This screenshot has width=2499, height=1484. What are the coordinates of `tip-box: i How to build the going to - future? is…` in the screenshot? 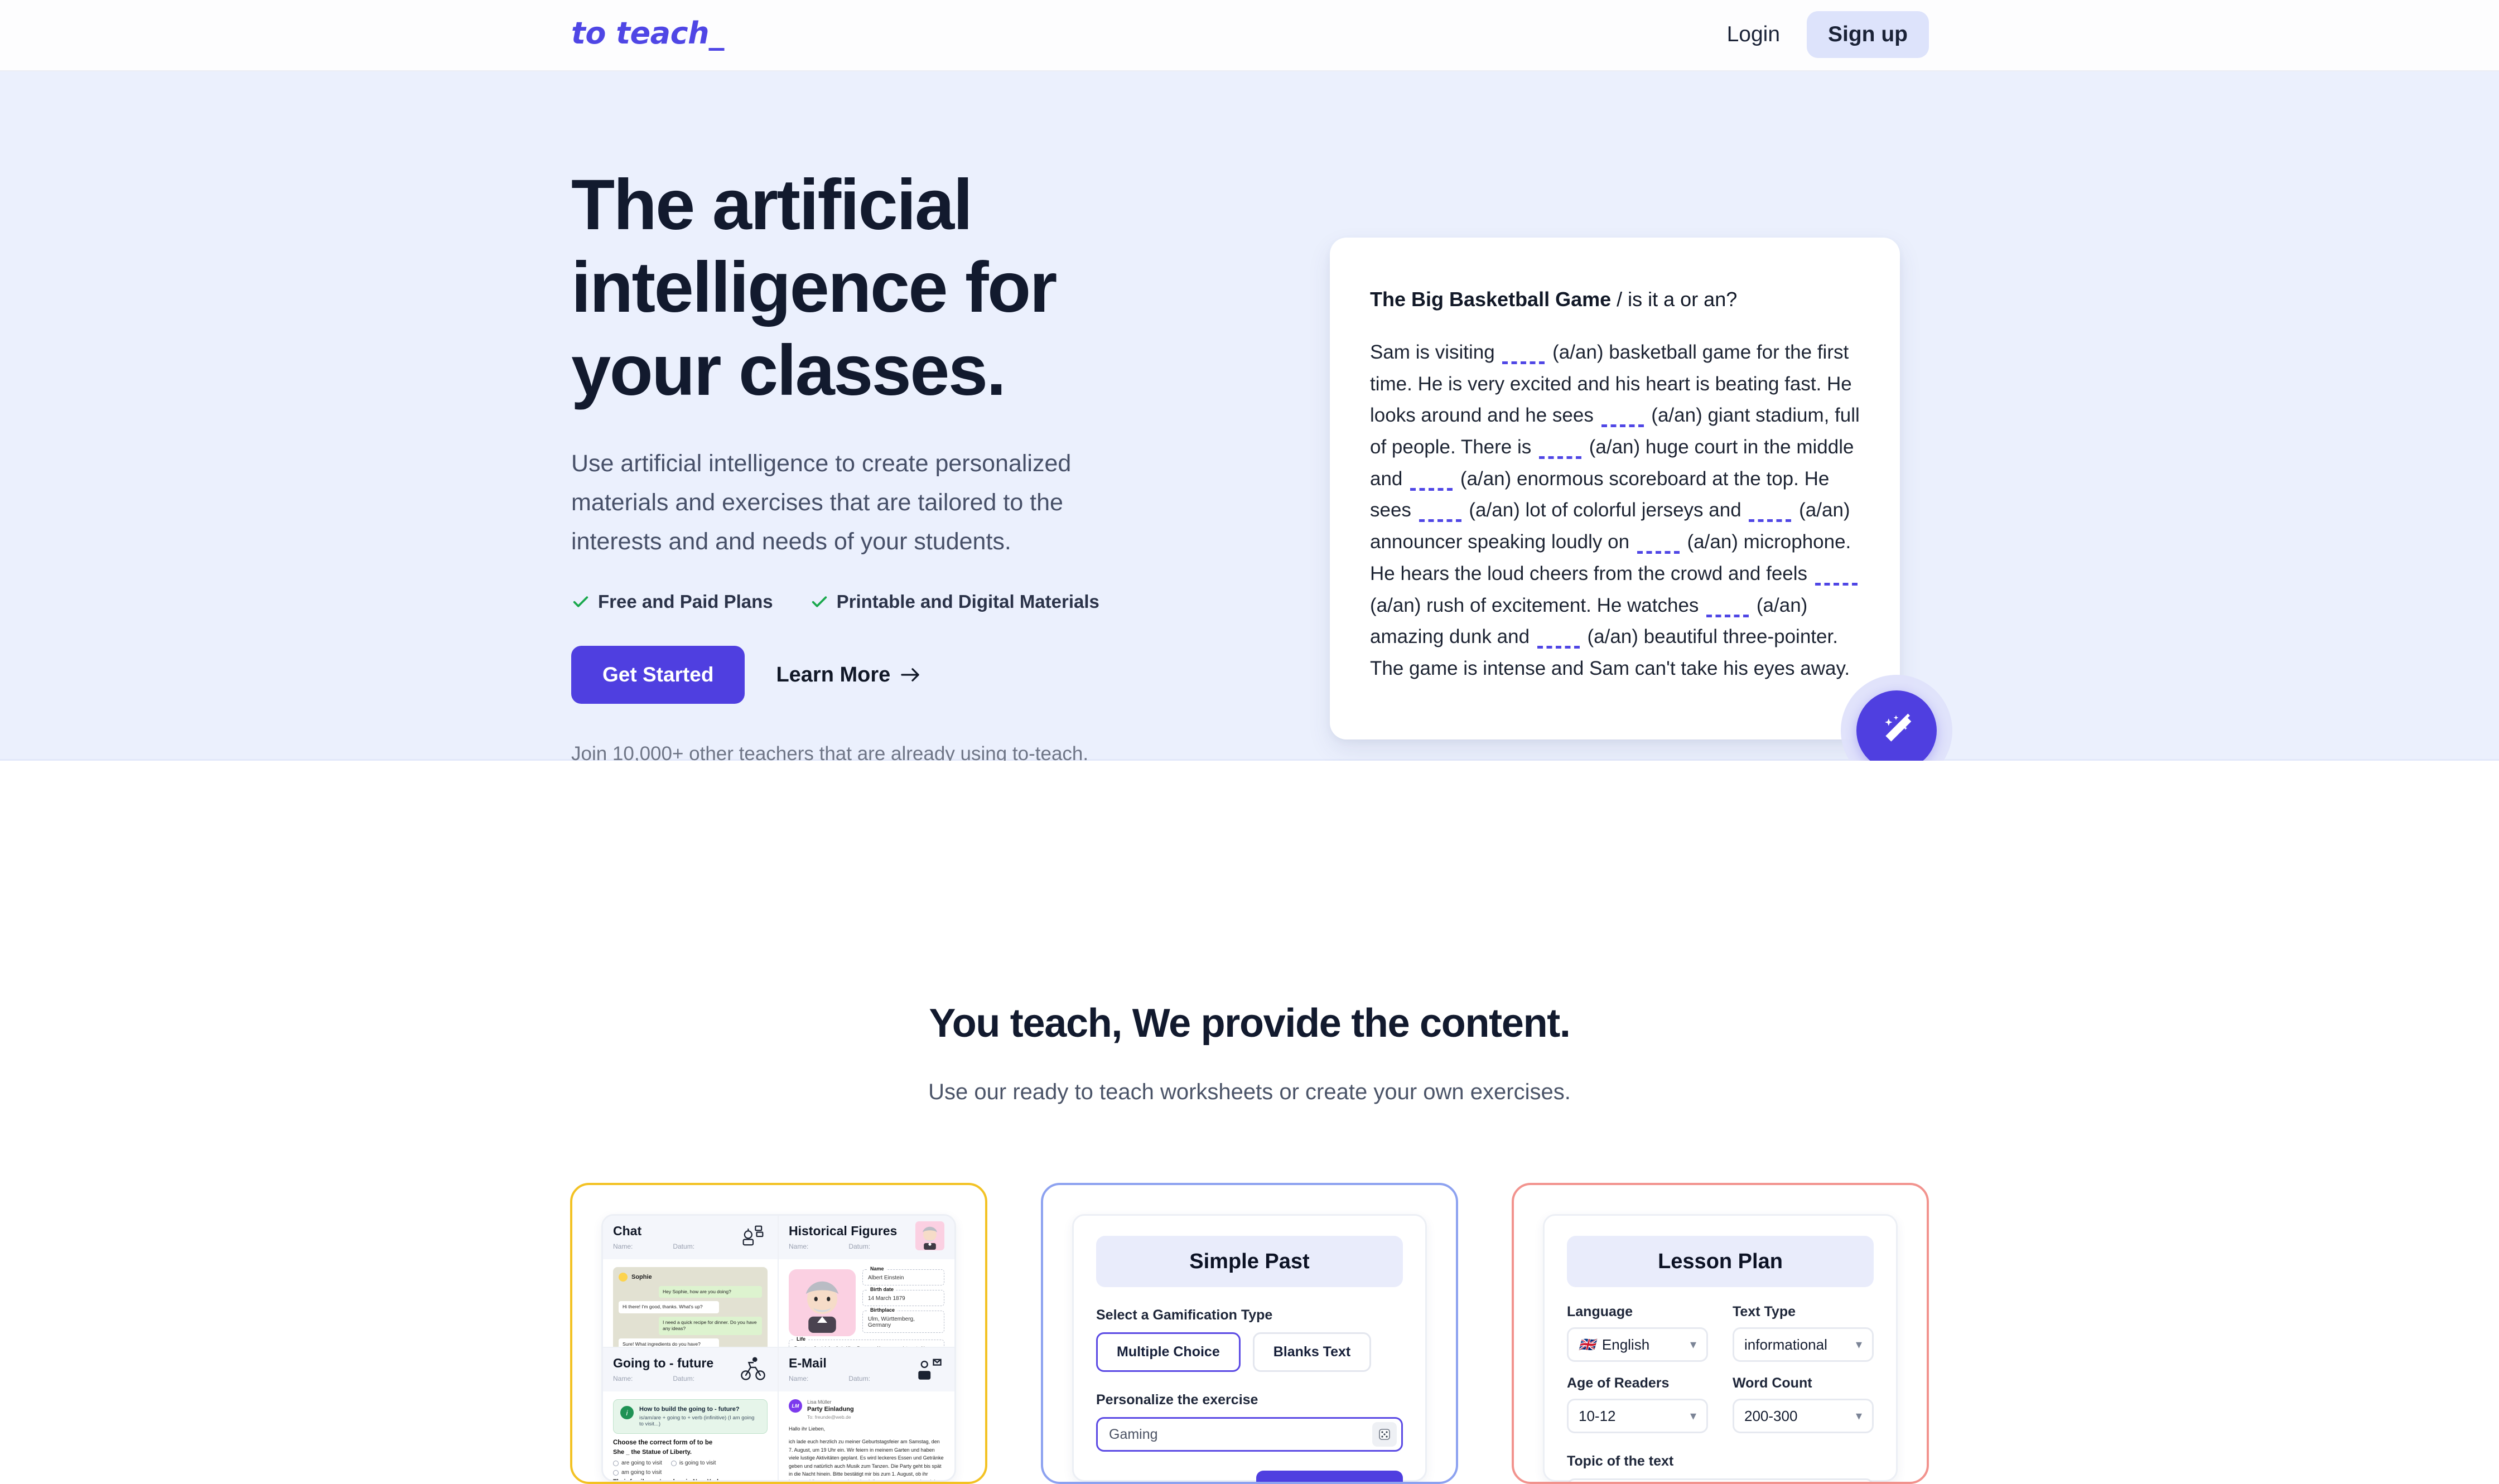 It's located at (691, 1417).